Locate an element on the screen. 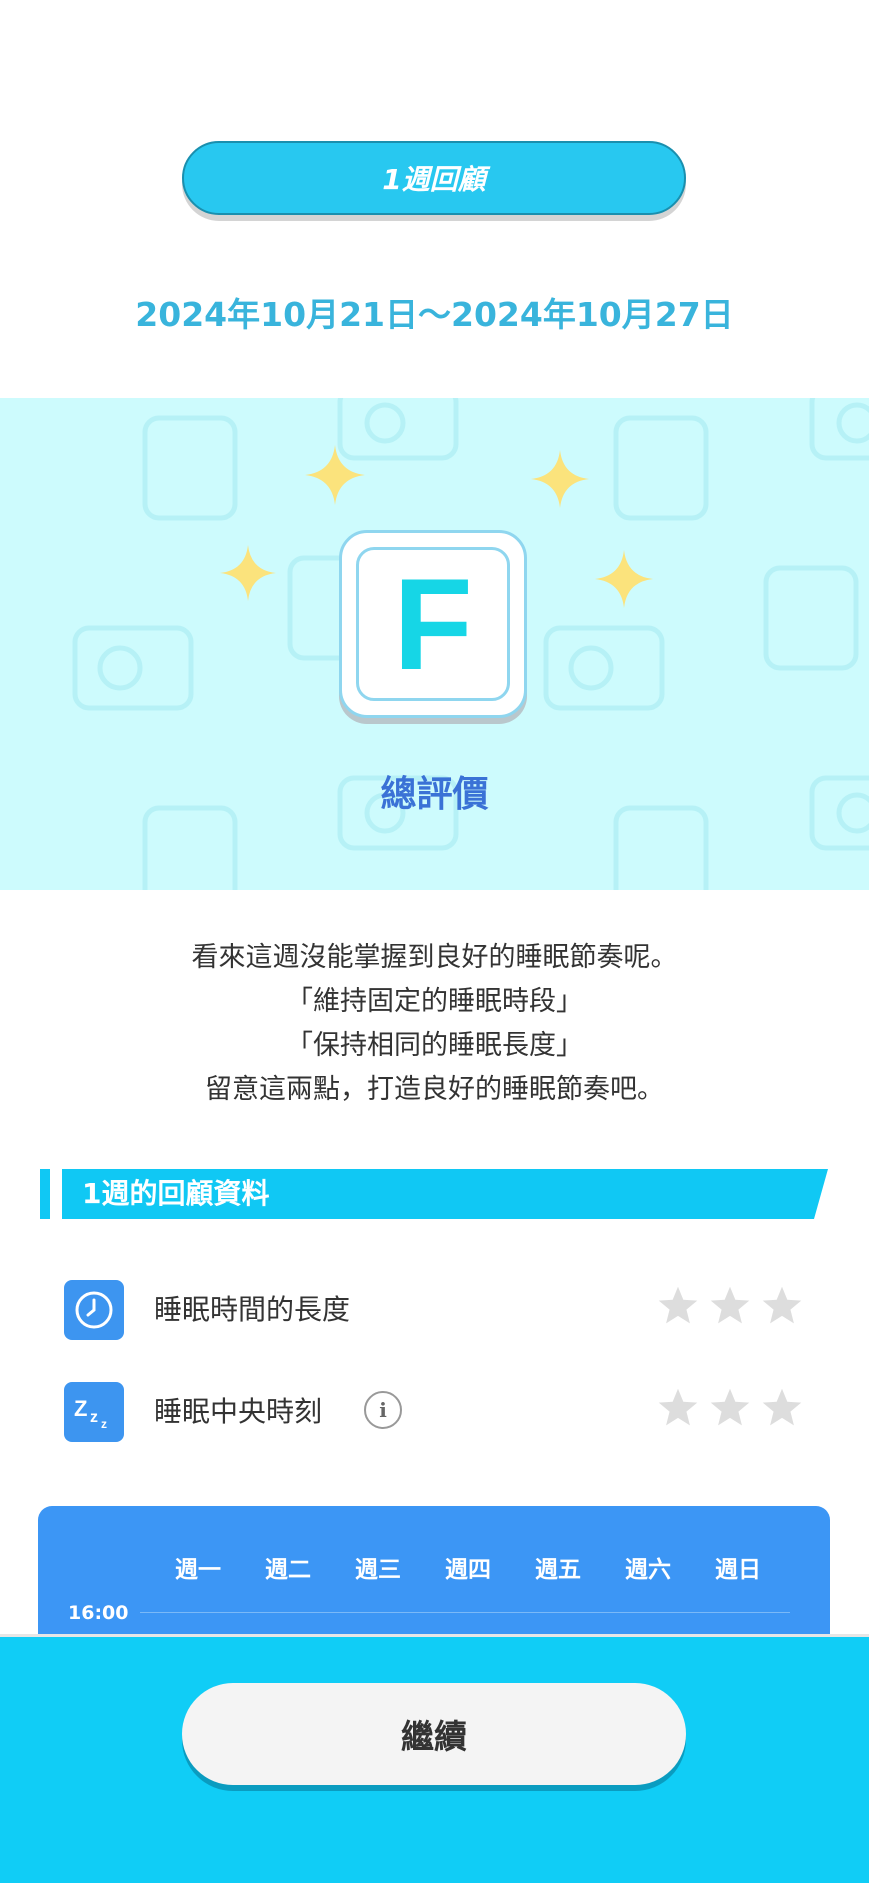 This screenshot has width=869, height=1883. weekday-label: 週日 is located at coordinates (738, 1570).